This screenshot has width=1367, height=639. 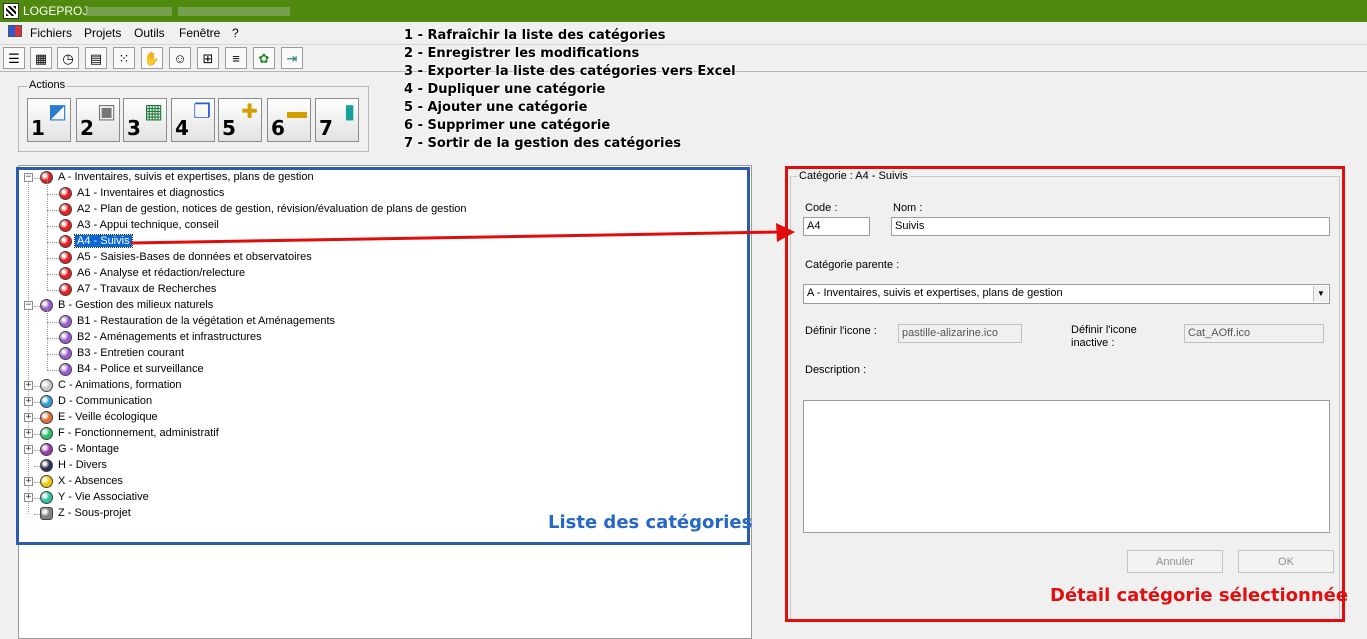 I want to click on save-icon: ▣, so click(x=106, y=112).